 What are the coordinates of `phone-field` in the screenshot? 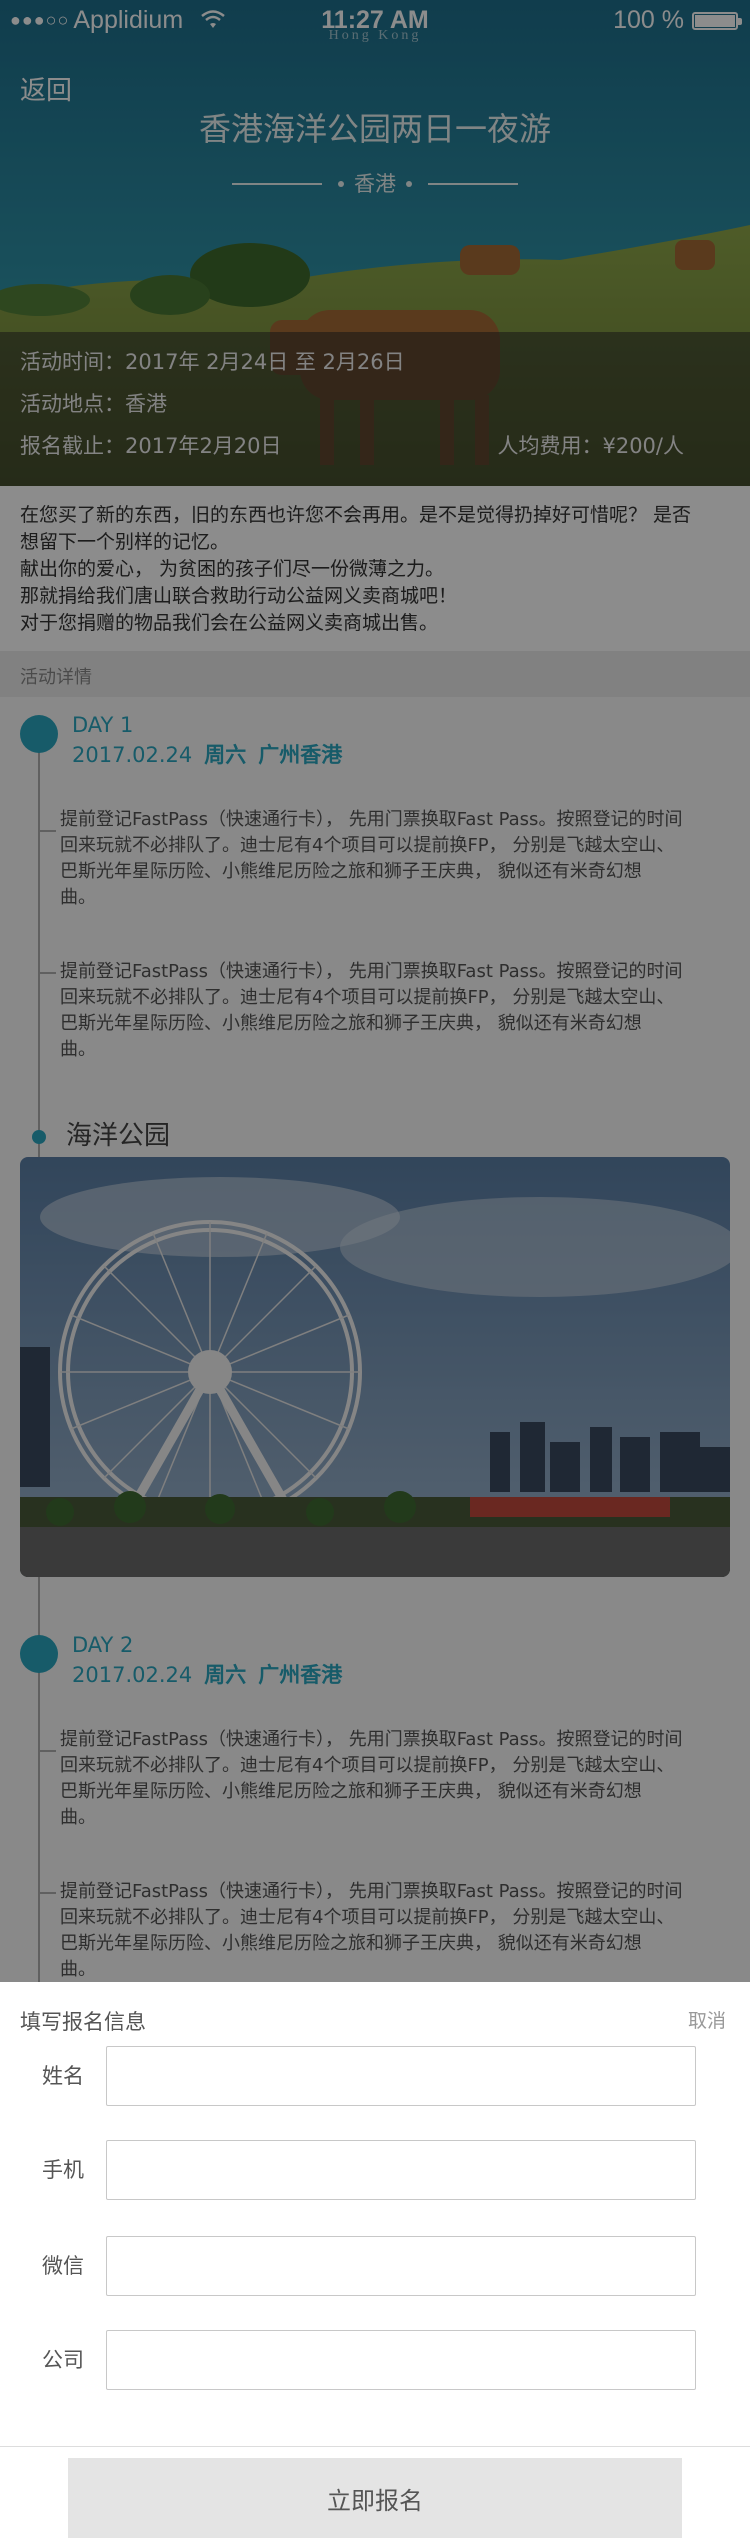 It's located at (401, 2170).